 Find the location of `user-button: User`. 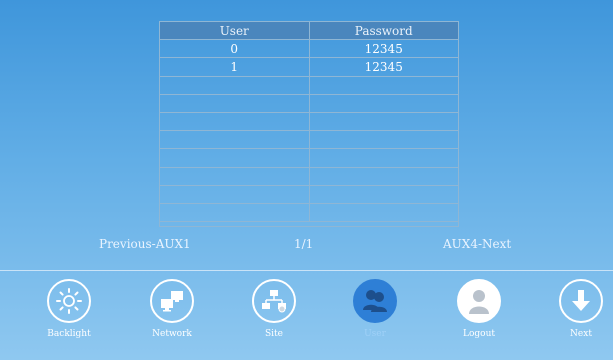

user-button: User is located at coordinates (375, 319).